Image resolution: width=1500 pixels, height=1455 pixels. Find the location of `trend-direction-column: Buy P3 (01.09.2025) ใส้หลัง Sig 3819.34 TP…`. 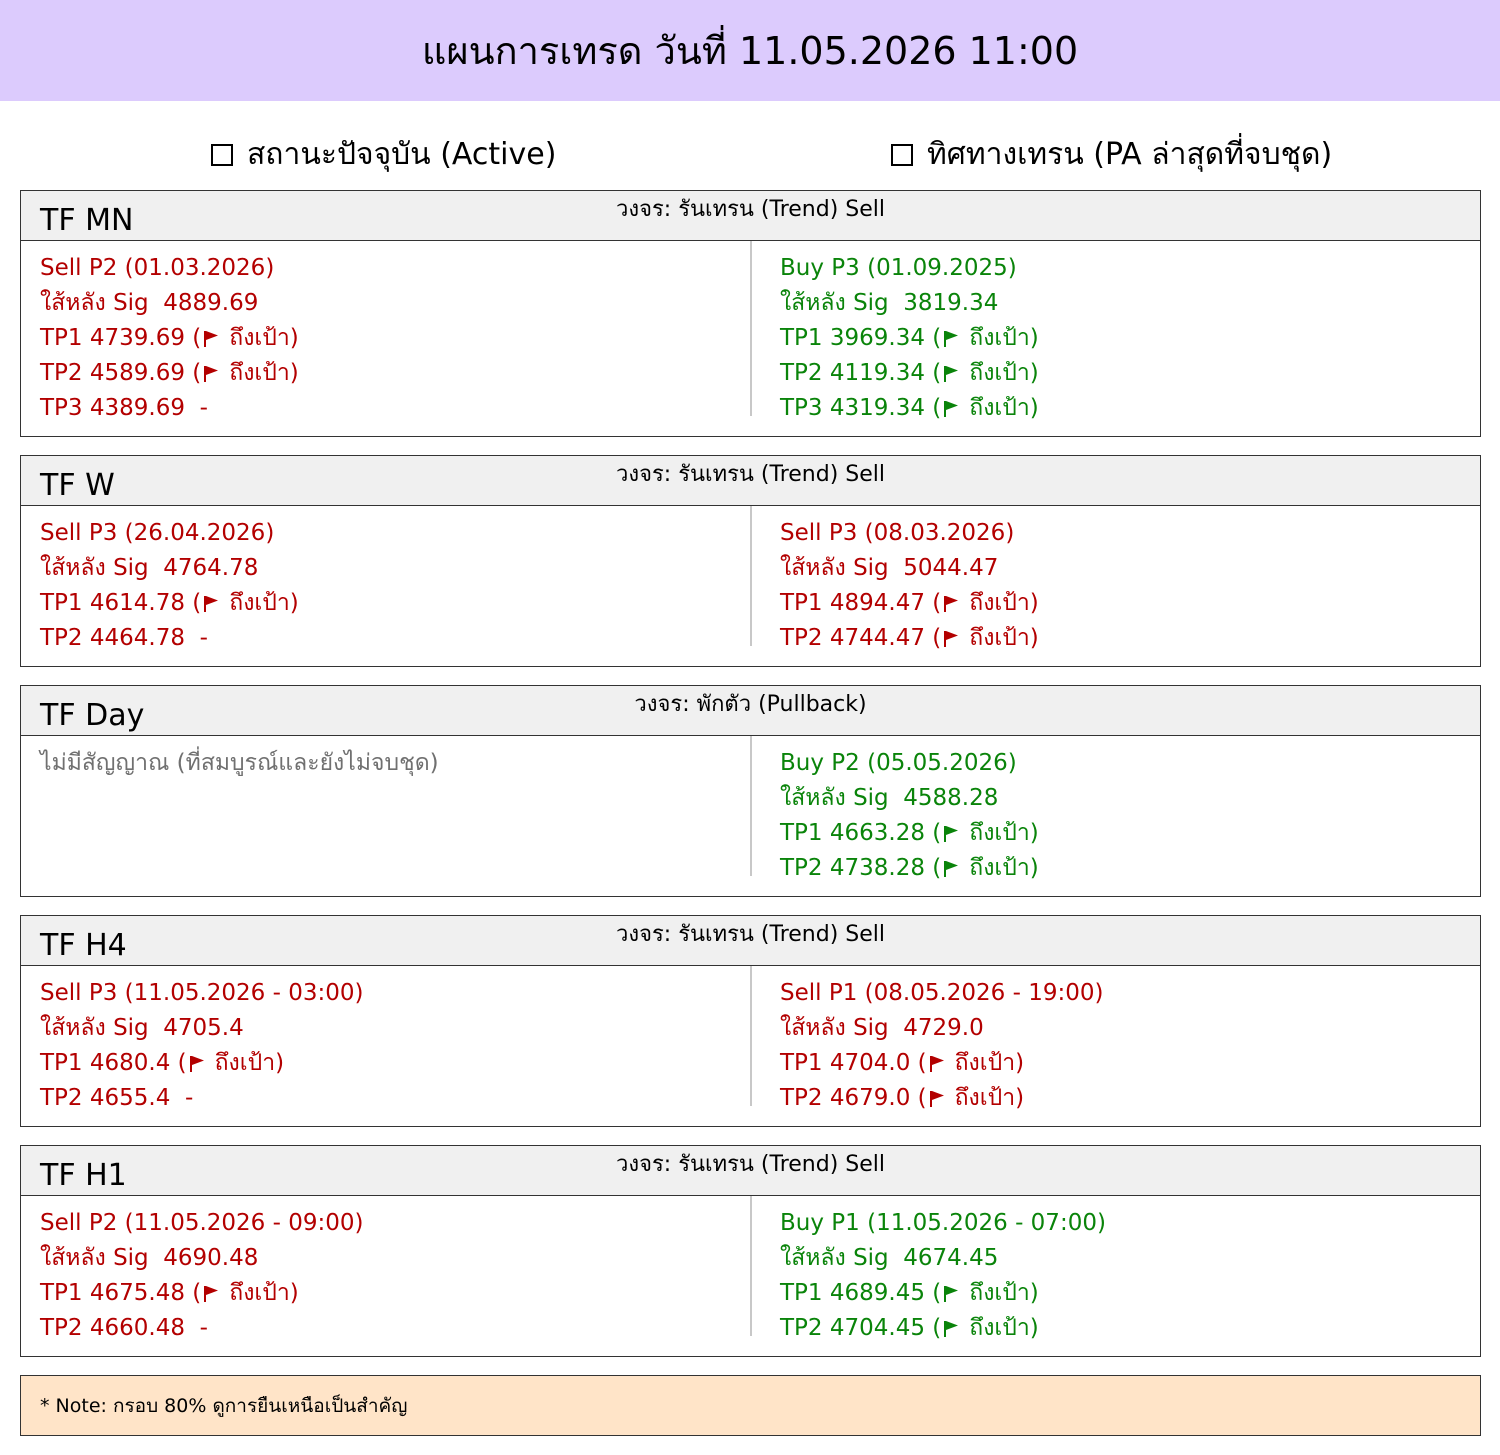

trend-direction-column: Buy P3 (01.09.2025) ใส้หลัง Sig 3819.34 TP… is located at coordinates (909, 338).